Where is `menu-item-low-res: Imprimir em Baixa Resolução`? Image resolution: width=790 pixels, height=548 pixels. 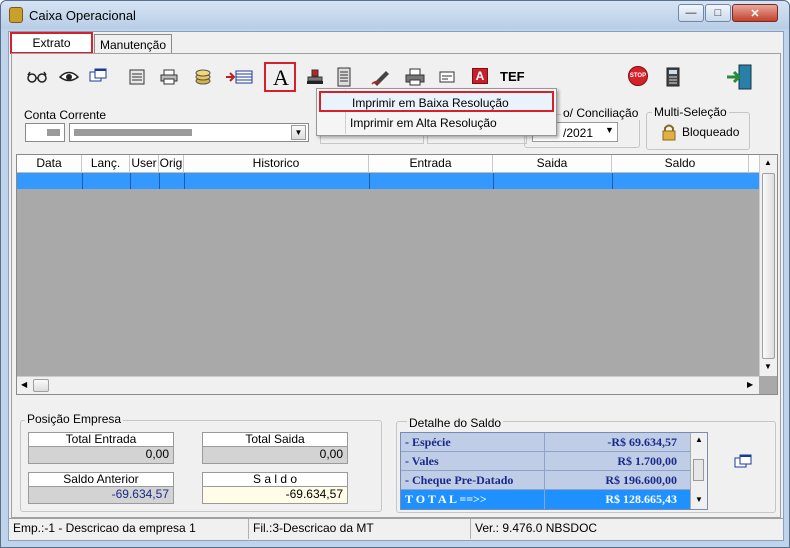
menu-item-low-res: Imprimir em Baixa Resolução is located at coordinates (436, 101).